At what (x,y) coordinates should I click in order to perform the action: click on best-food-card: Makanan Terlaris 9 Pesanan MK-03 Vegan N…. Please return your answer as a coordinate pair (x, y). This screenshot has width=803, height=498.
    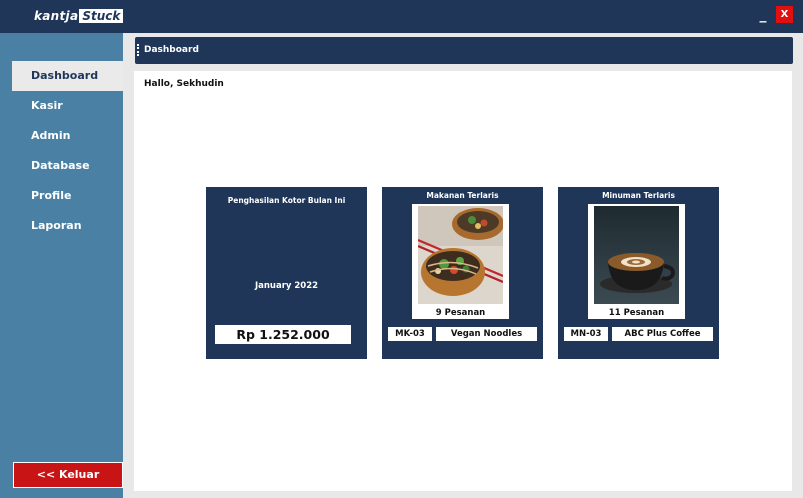
    Looking at the image, I should click on (462, 273).